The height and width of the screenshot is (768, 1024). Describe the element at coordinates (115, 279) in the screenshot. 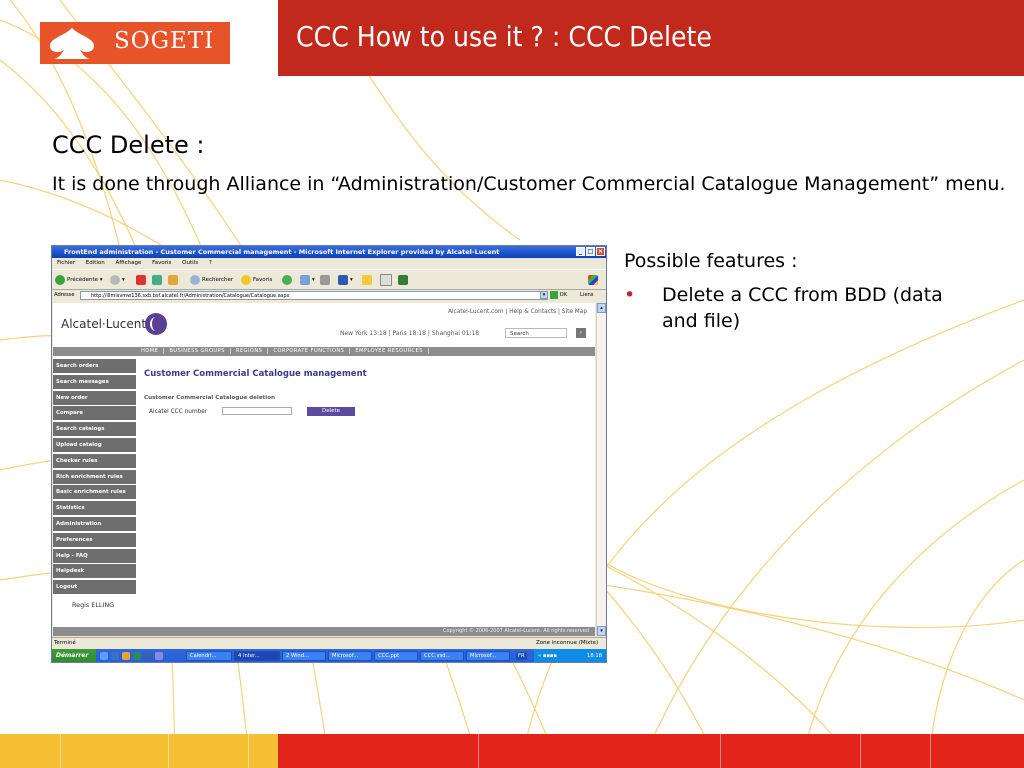

I see `forward-arrow-icon` at that location.